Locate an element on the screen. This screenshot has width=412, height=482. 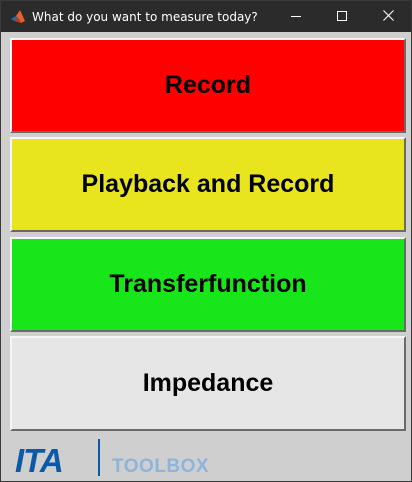
close-icon is located at coordinates (388, 16).